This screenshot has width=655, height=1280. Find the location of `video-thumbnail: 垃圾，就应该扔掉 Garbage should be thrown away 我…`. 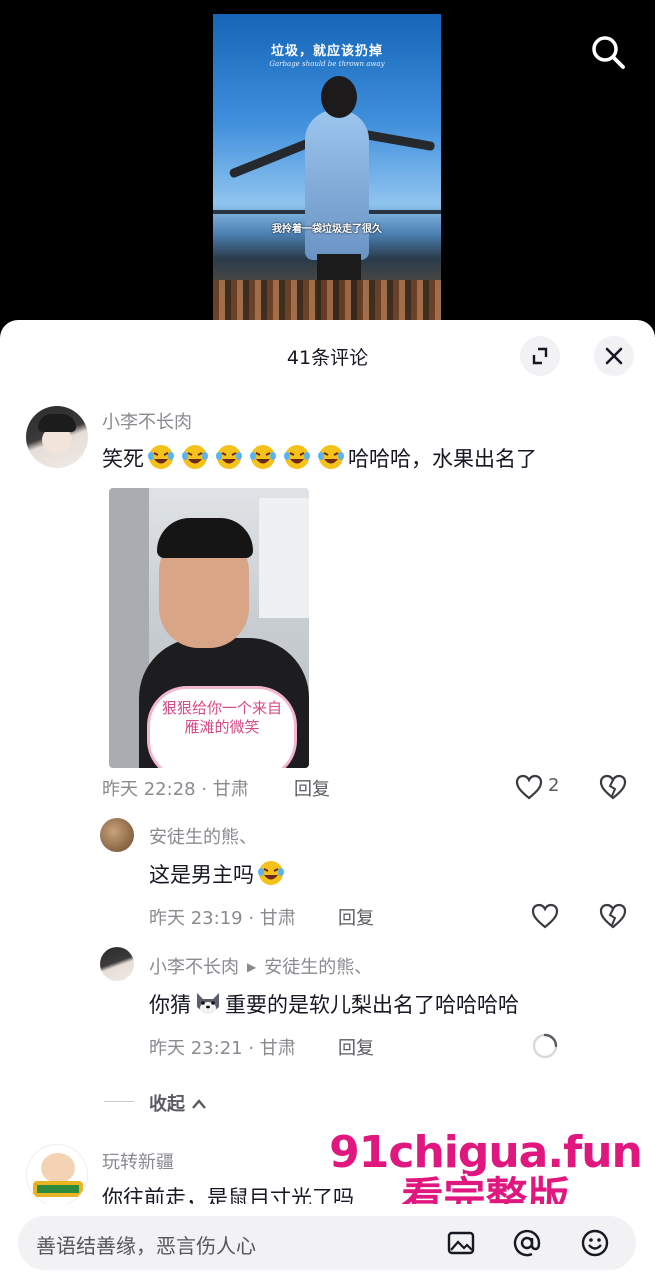

video-thumbnail: 垃圾，就应该扔掉 Garbage should be thrown away 我… is located at coordinates (327, 167).